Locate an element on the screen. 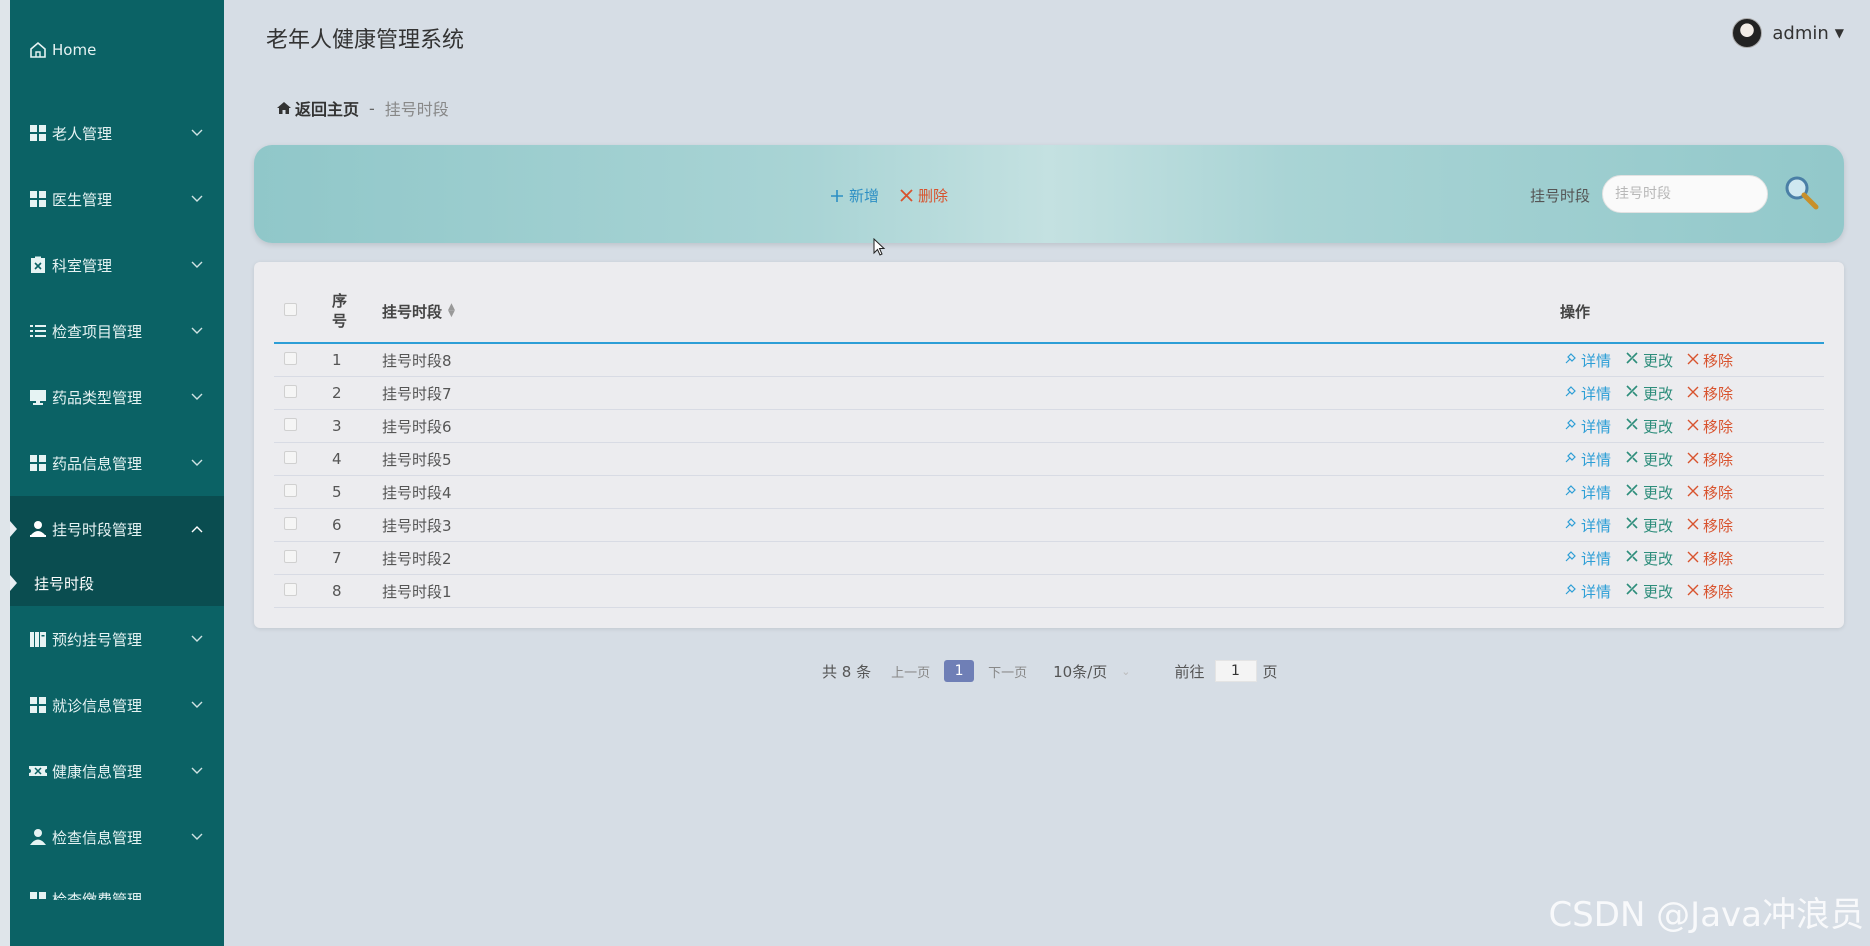  sidebar-item-8: 预约挂号管理 is located at coordinates (117, 639).